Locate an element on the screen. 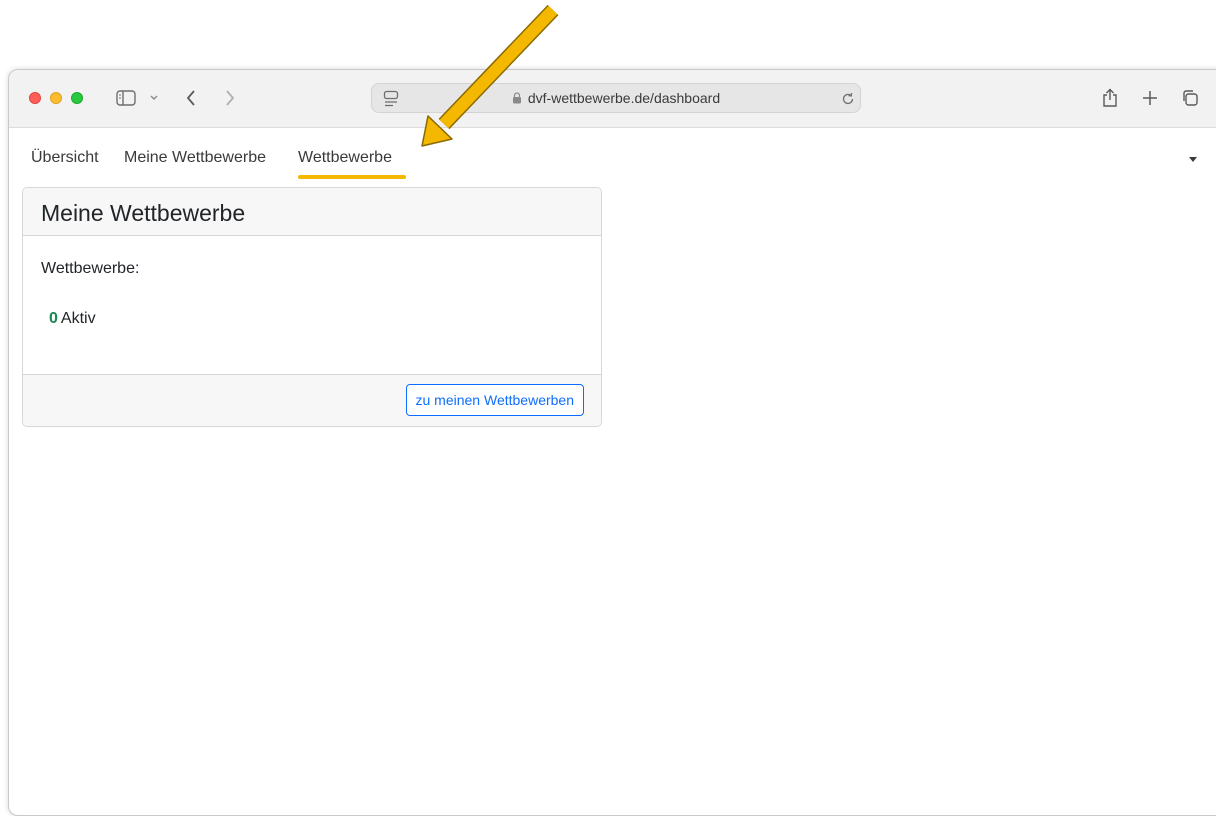 This screenshot has height=816, width=1216. nav-item-uebersicht: Übersicht is located at coordinates (65, 158).